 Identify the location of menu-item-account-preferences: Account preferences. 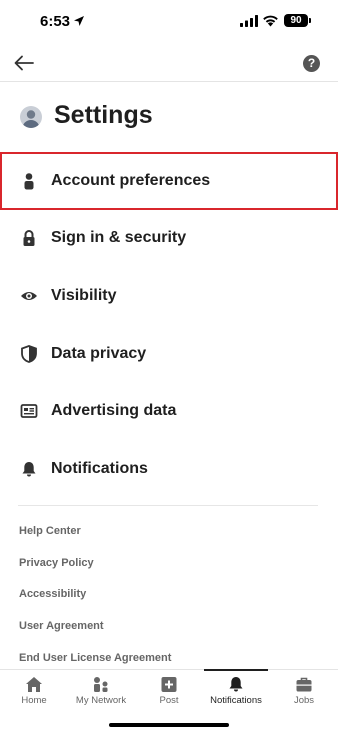
(169, 181).